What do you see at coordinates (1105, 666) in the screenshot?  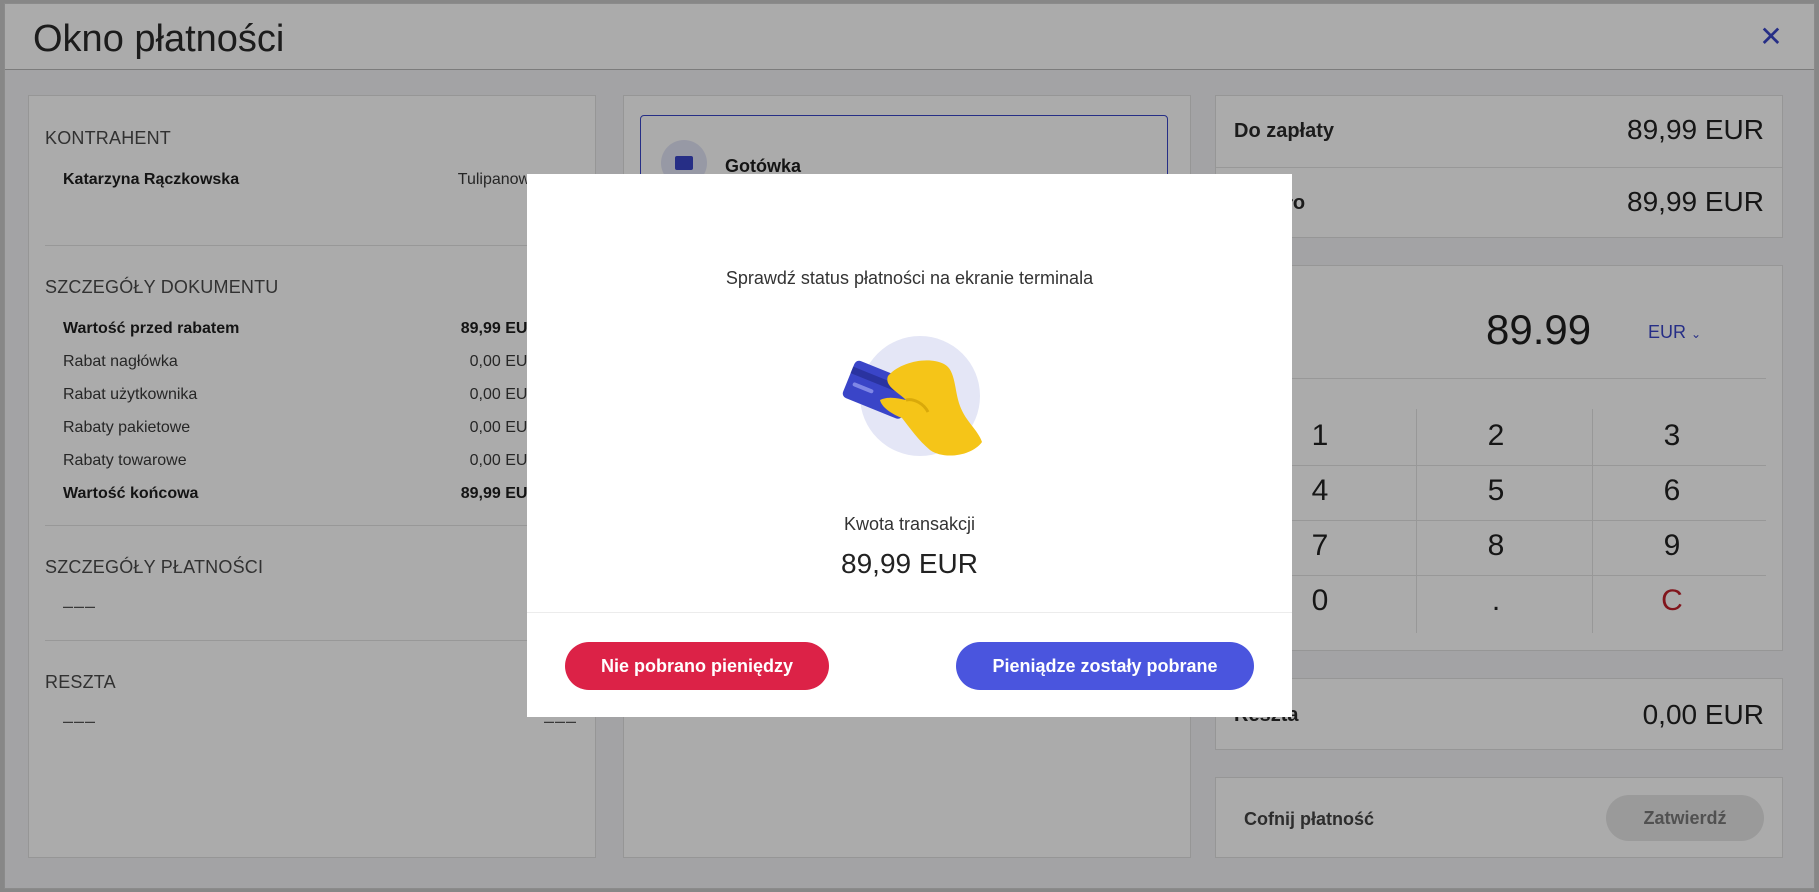 I see `money-collected-button: Pieniądze zostały pobrane` at bounding box center [1105, 666].